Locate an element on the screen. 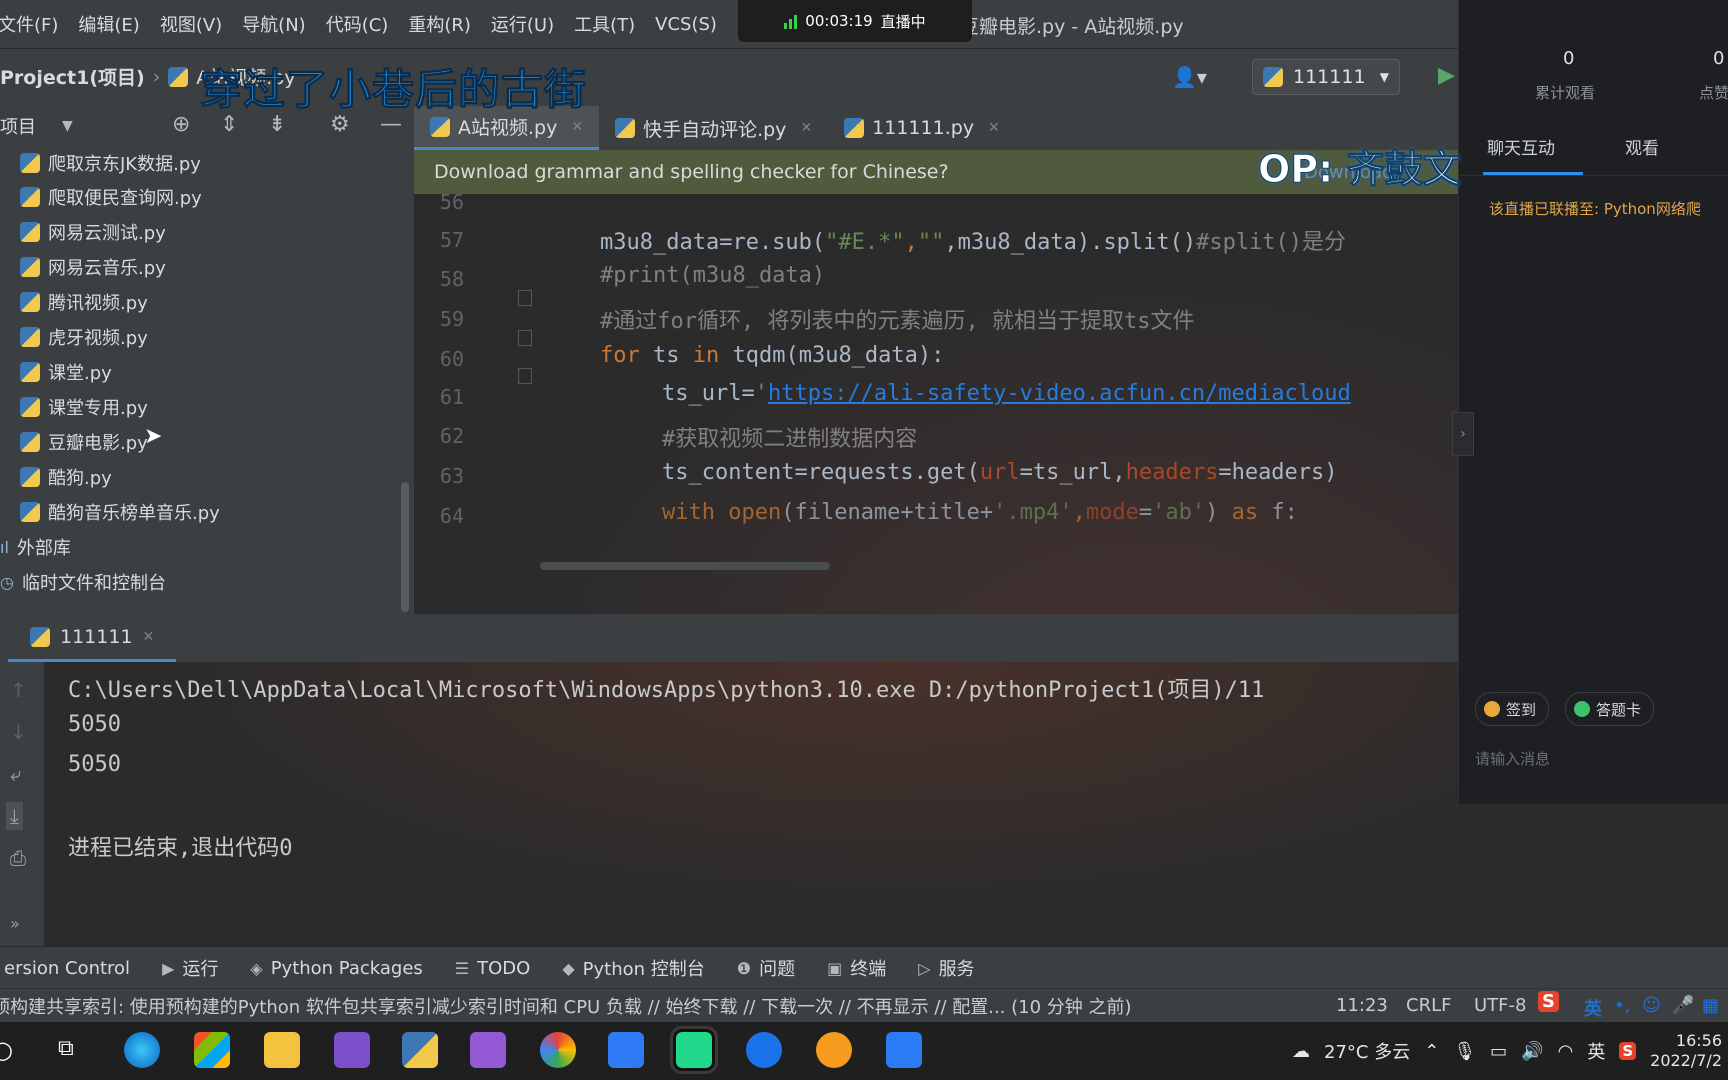 This screenshot has width=1728, height=1080. toolwindow-todo: ☰ TODO is located at coordinates (493, 968).